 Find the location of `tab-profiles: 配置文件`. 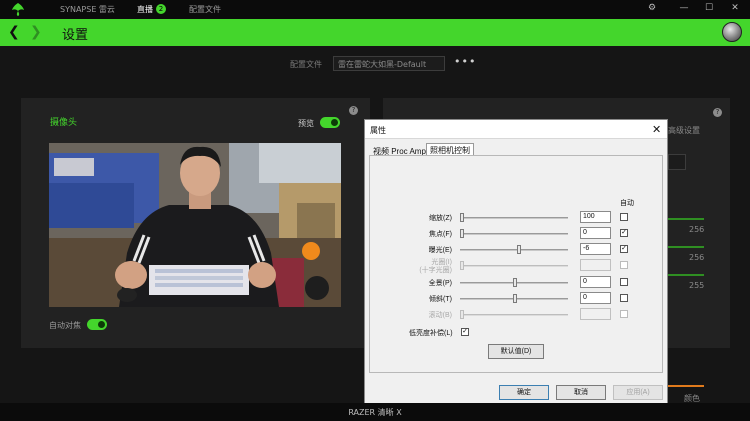

tab-profiles: 配置文件 is located at coordinates (205, 9).